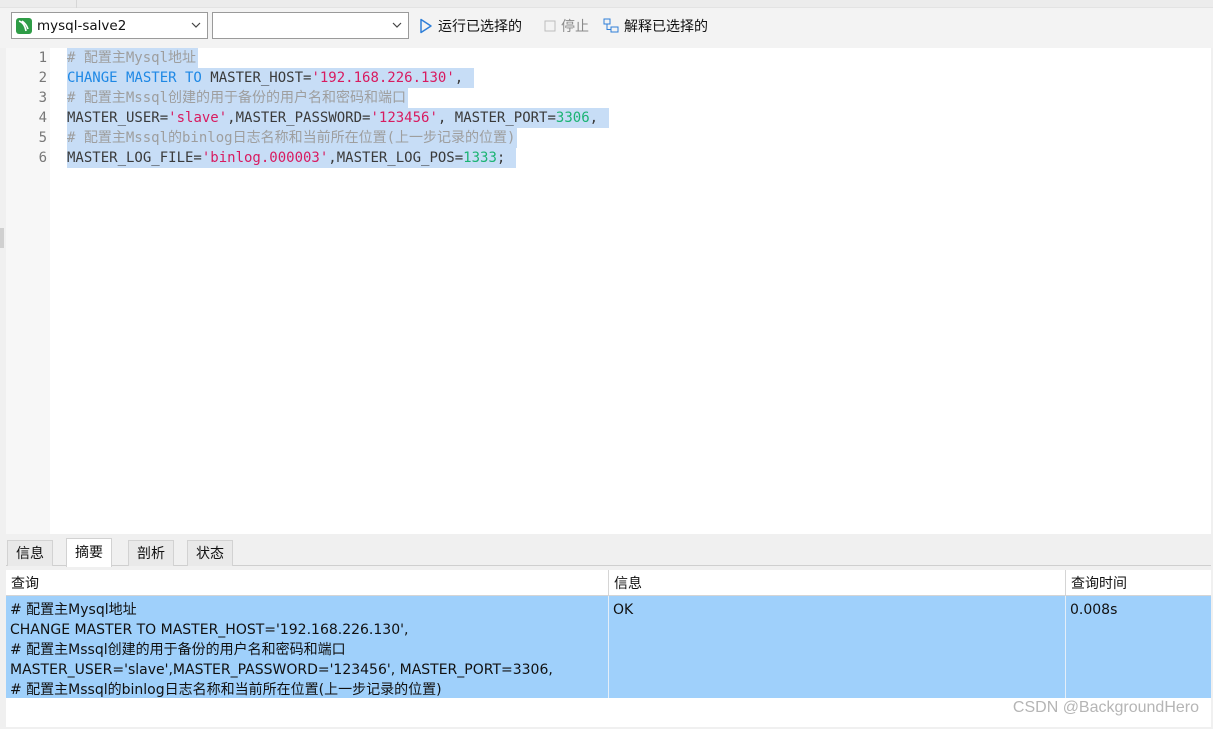 This screenshot has width=1213, height=729. Describe the element at coordinates (139, 78) in the screenshot. I see `code-token: CHANGE MASTER TO` at that location.